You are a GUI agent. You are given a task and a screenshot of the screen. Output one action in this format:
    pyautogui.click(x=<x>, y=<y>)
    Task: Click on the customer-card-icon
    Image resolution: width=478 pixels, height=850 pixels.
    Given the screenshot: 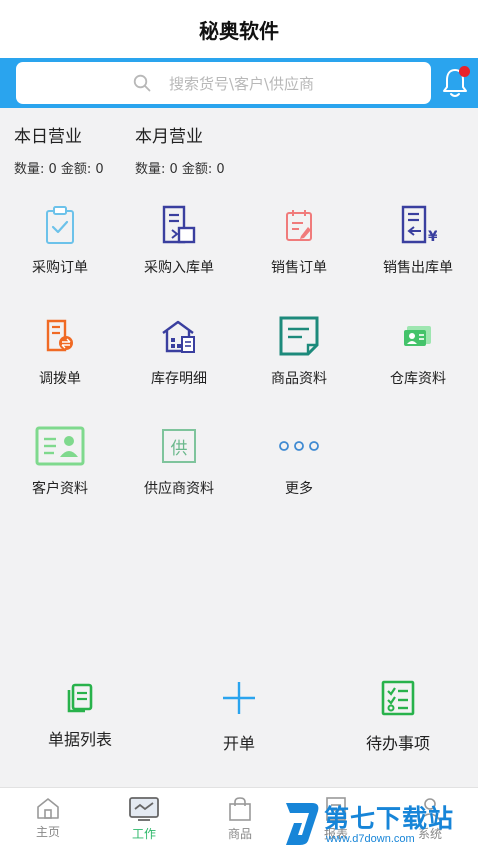 What is the action you would take?
    pyautogui.click(x=60, y=446)
    